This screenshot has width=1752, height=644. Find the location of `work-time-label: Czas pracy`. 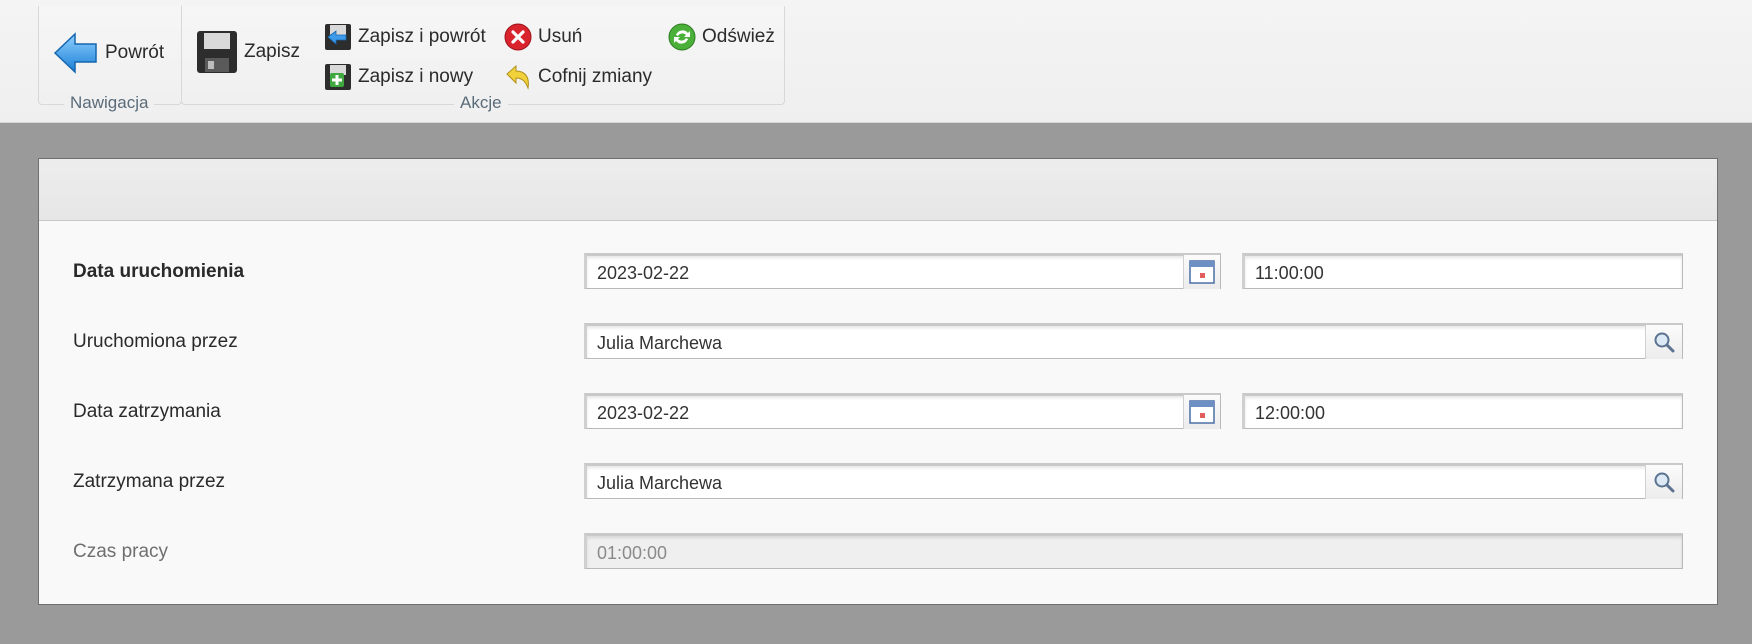

work-time-label: Czas pracy is located at coordinates (121, 551).